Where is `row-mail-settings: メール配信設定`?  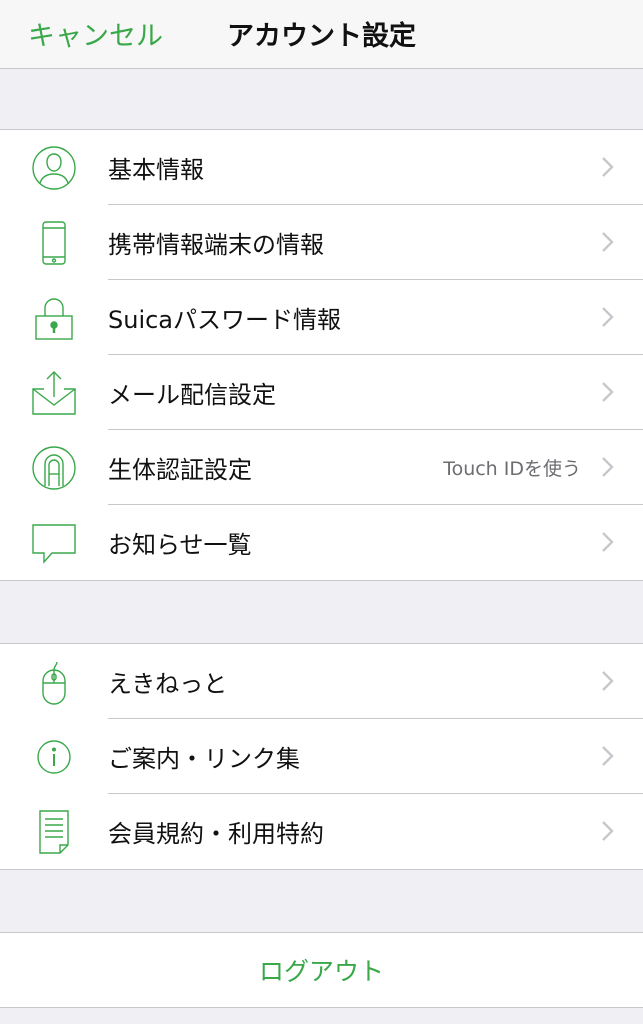
row-mail-settings: メール配信設定 is located at coordinates (321, 392).